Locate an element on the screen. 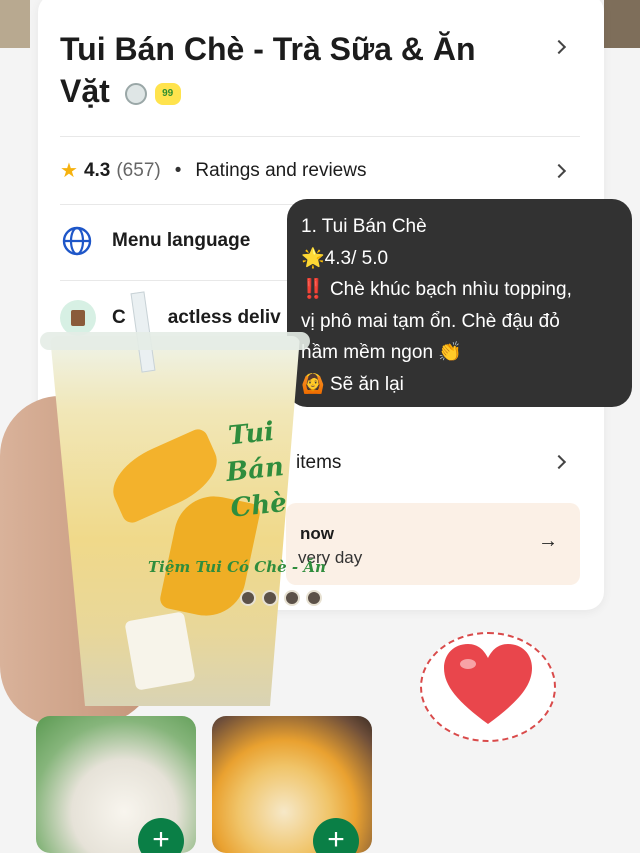 Image resolution: width=640 pixels, height=853 pixels. review-line-comment-1: ‼️ Chè khúc bạch nhìu topping, is located at coordinates (436, 289).